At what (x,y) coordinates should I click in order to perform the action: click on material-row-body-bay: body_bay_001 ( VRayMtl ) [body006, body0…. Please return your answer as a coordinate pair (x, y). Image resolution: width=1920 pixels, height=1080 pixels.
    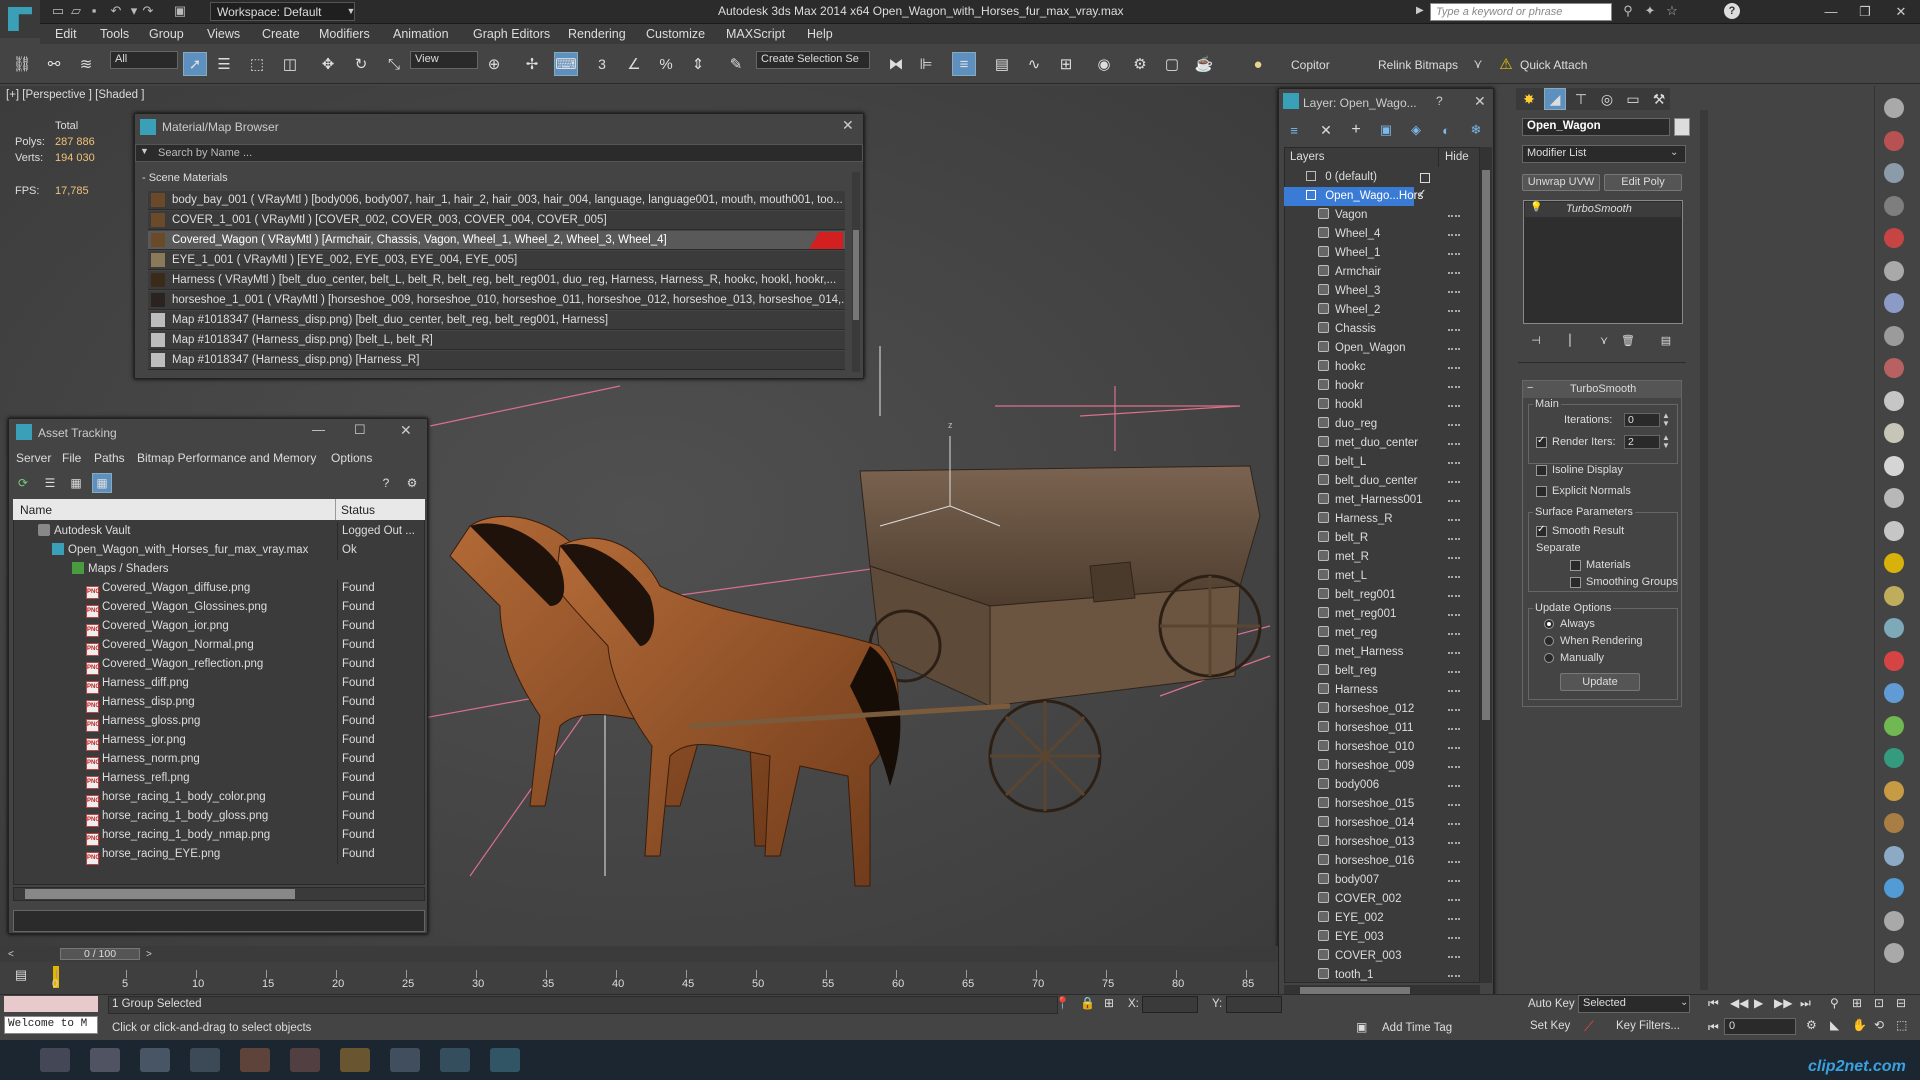
    Looking at the image, I should click on (496, 200).